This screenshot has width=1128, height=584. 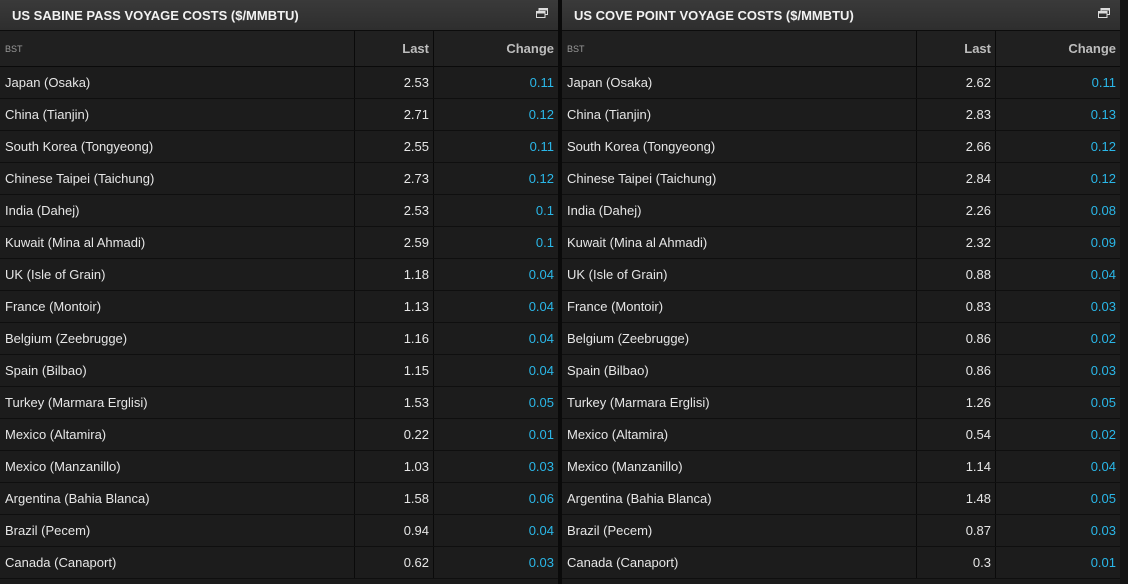 I want to click on table-row: UK (Isle of Grain) 0.88 0.04, so click(x=841, y=275).